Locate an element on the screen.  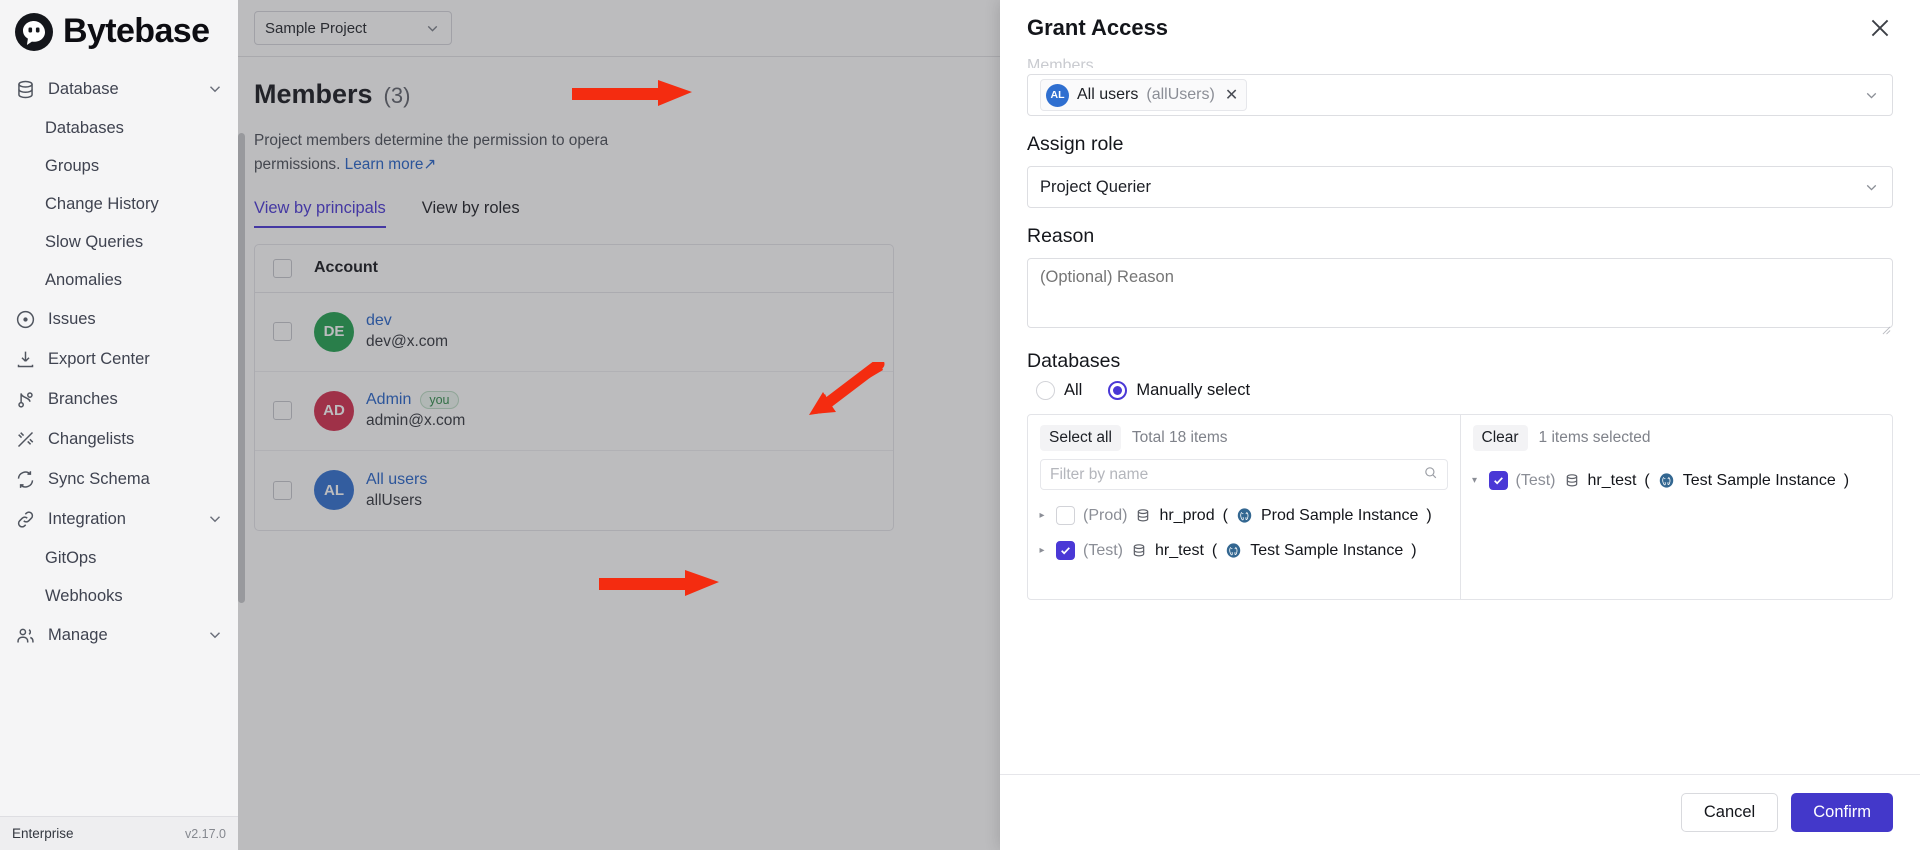
sidebar-item-label: Anomalies is located at coordinates (84, 279).